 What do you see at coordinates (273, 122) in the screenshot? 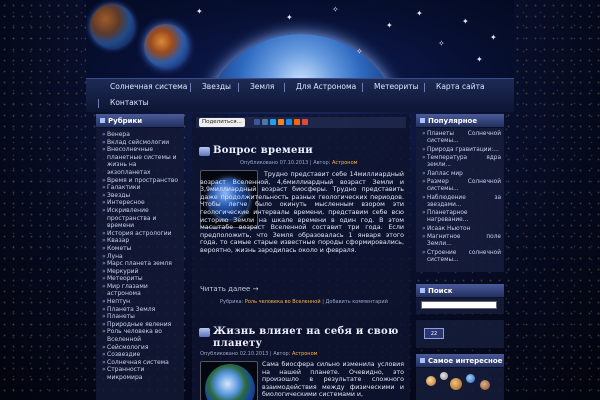
I see `twitter-icon` at bounding box center [273, 122].